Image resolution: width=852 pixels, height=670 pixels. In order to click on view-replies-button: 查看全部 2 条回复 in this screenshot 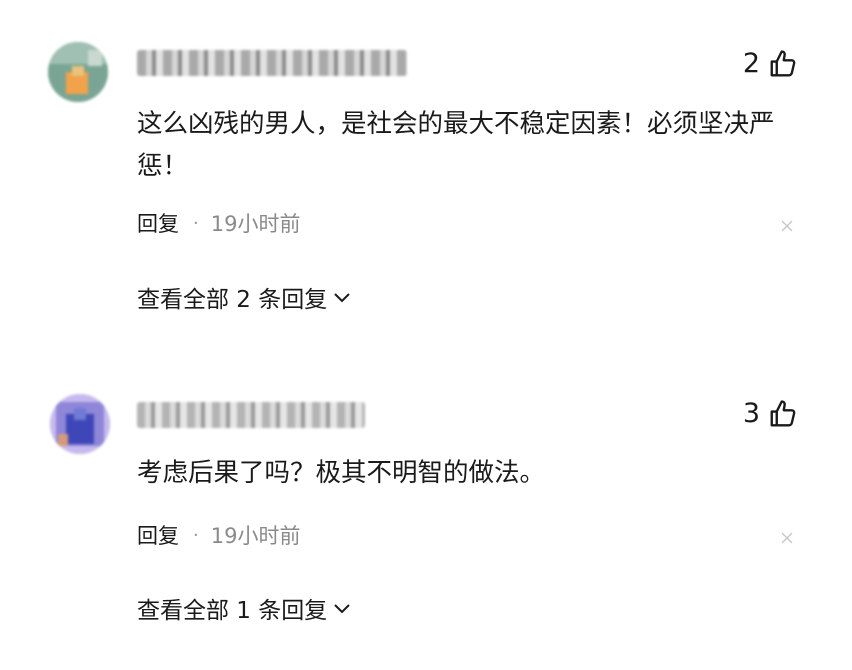, I will do `click(244, 297)`.